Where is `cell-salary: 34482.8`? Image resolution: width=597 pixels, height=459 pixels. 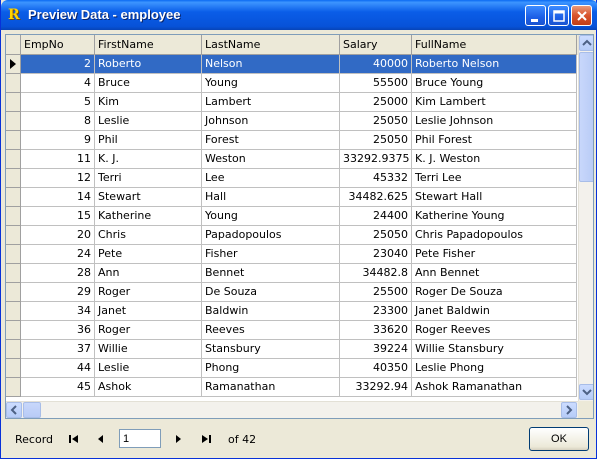
cell-salary: 34482.8 is located at coordinates (376, 273).